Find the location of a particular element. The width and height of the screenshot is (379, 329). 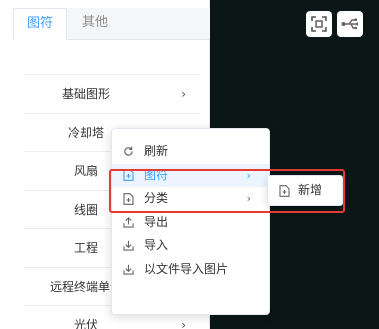

usb-icon is located at coordinates (349, 24).